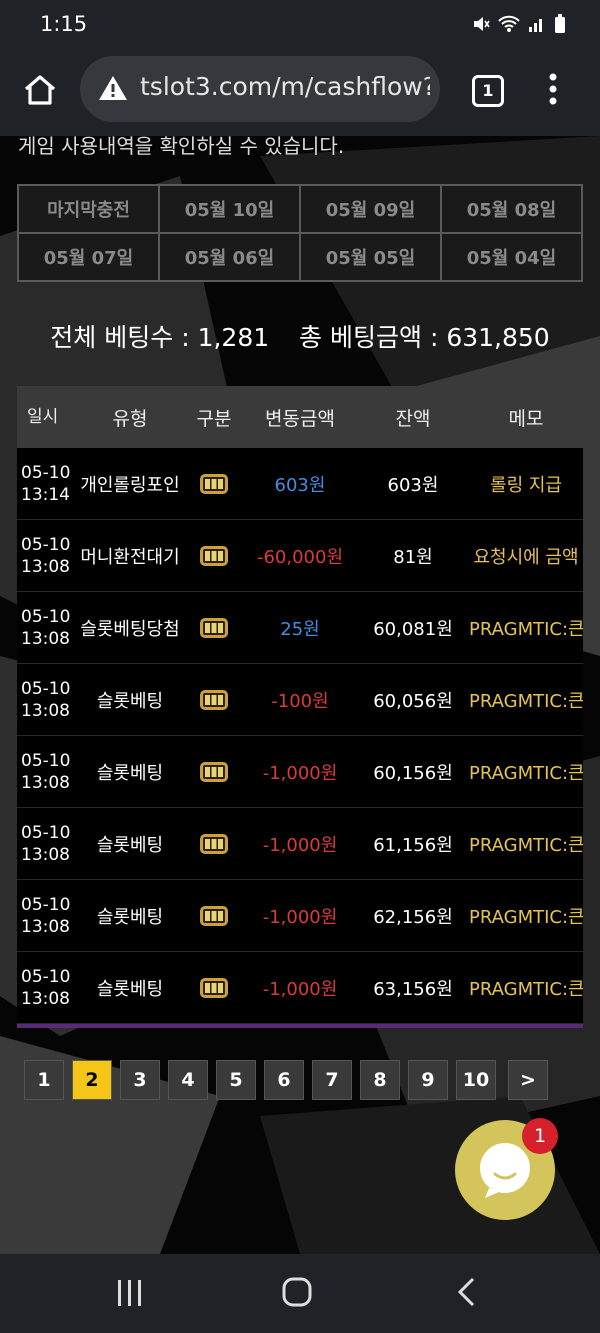  I want to click on header-datetime: 일시, so click(43, 417).